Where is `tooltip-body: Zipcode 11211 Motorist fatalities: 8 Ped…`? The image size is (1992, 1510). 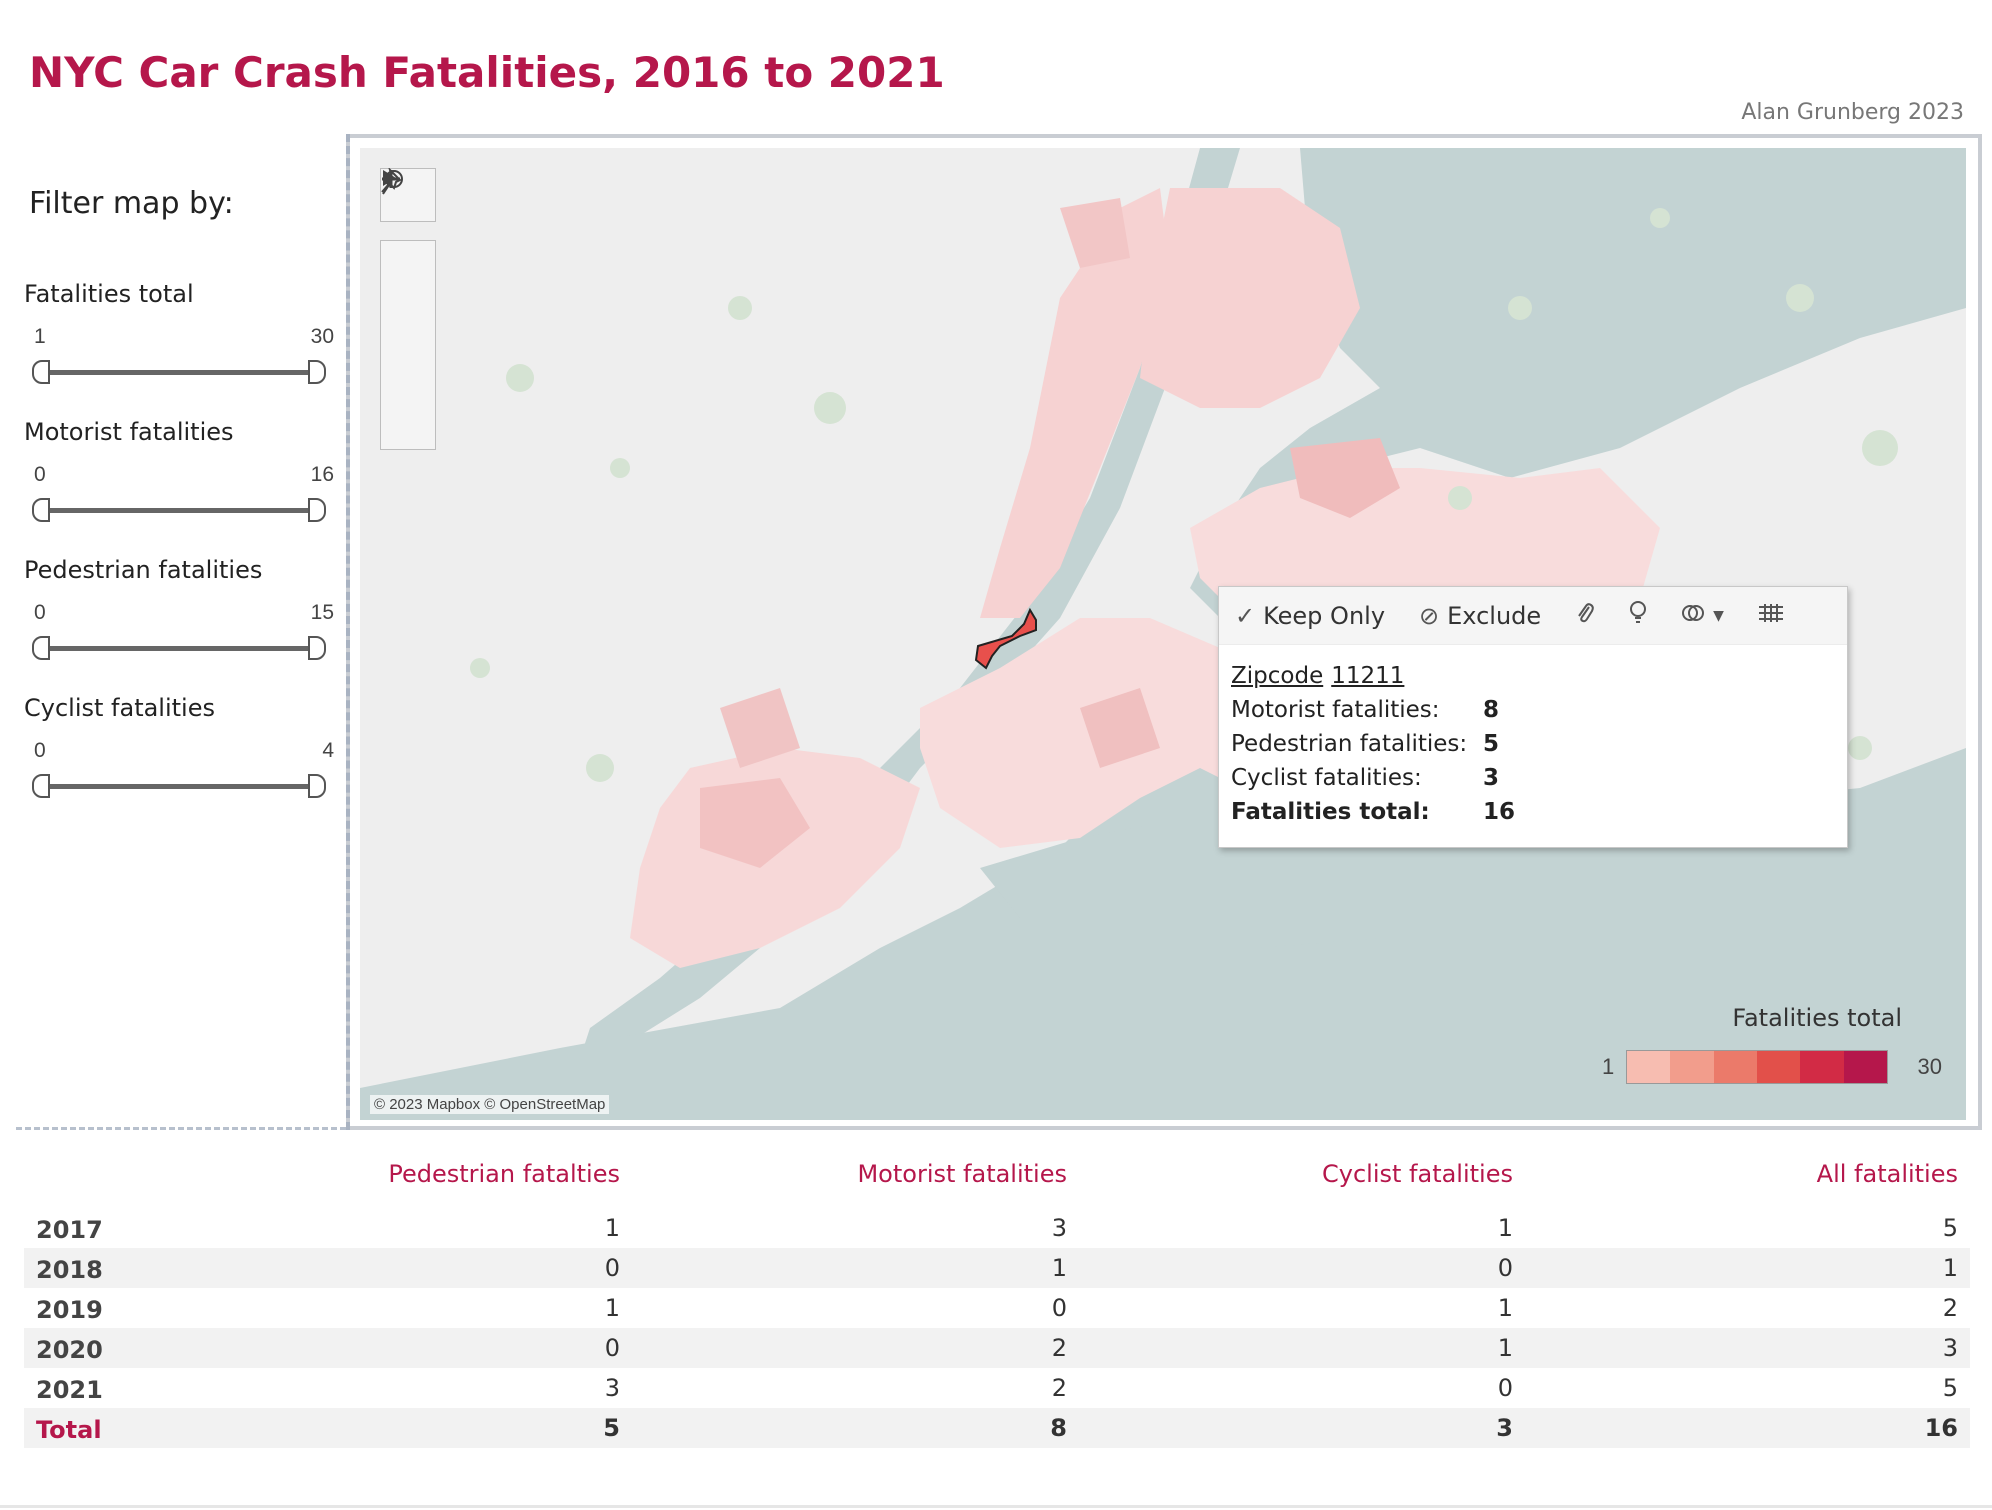 tooltip-body: Zipcode 11211 Motorist fatalities: 8 Ped… is located at coordinates (1533, 744).